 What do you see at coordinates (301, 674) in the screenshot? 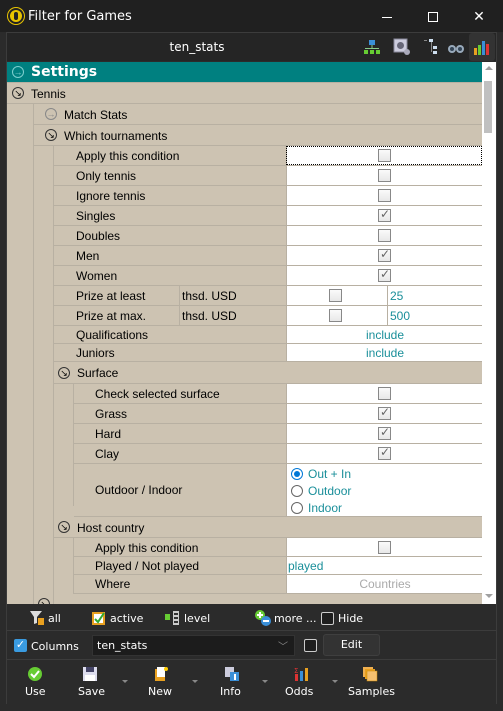
I see `odds-chart-icon: Σ` at bounding box center [301, 674].